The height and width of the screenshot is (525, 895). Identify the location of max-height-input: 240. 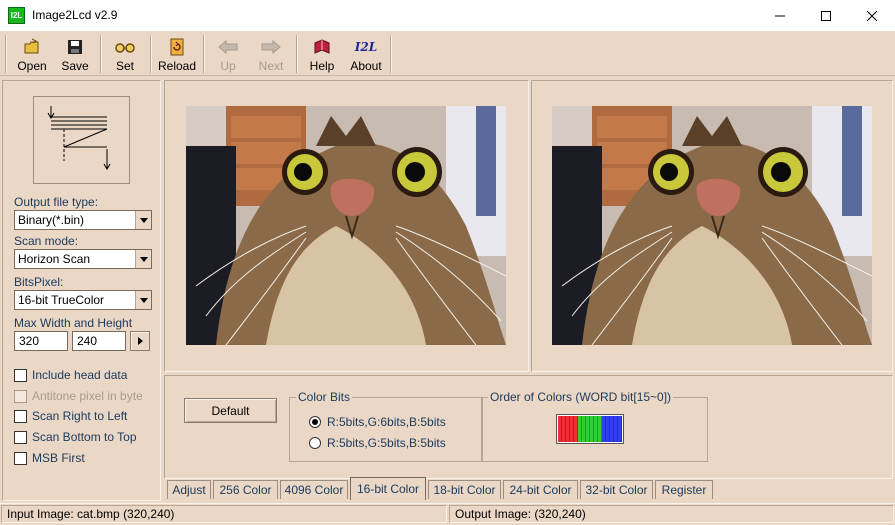
(99, 341).